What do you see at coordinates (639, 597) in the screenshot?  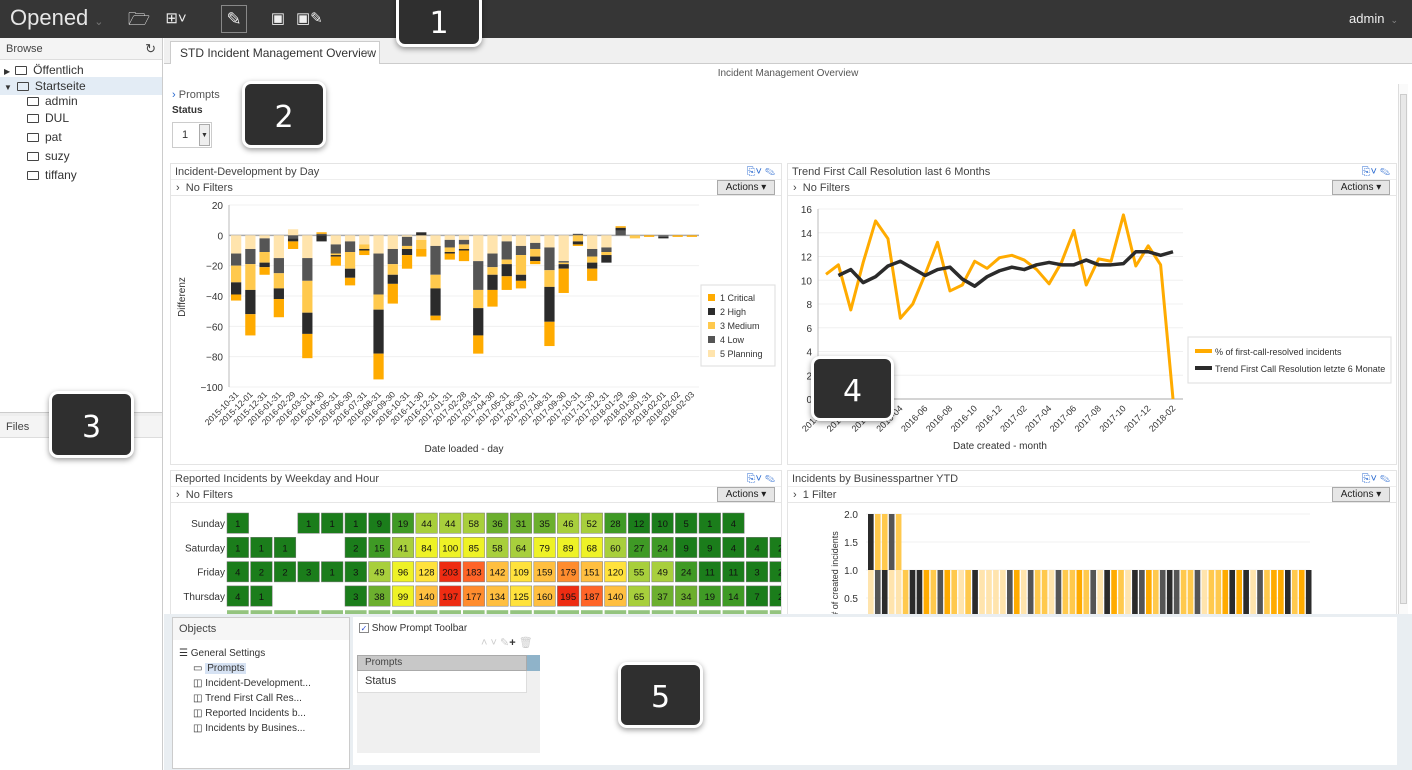 I see `cell-value: 65` at bounding box center [639, 597].